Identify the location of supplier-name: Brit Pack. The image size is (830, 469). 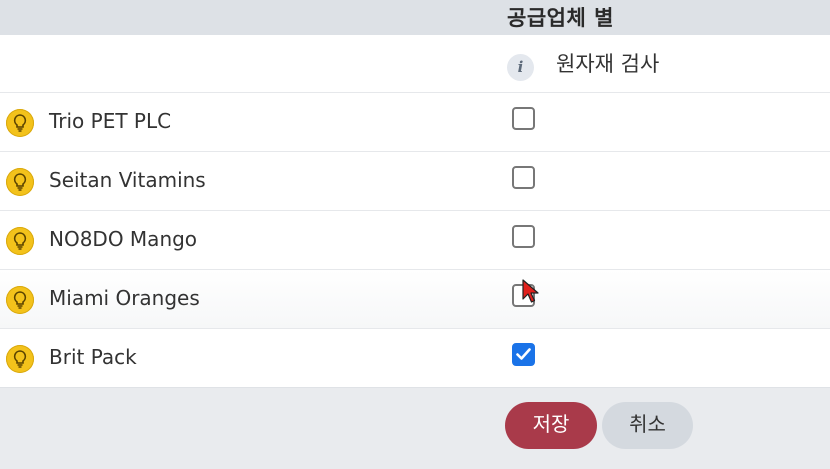
(93, 357).